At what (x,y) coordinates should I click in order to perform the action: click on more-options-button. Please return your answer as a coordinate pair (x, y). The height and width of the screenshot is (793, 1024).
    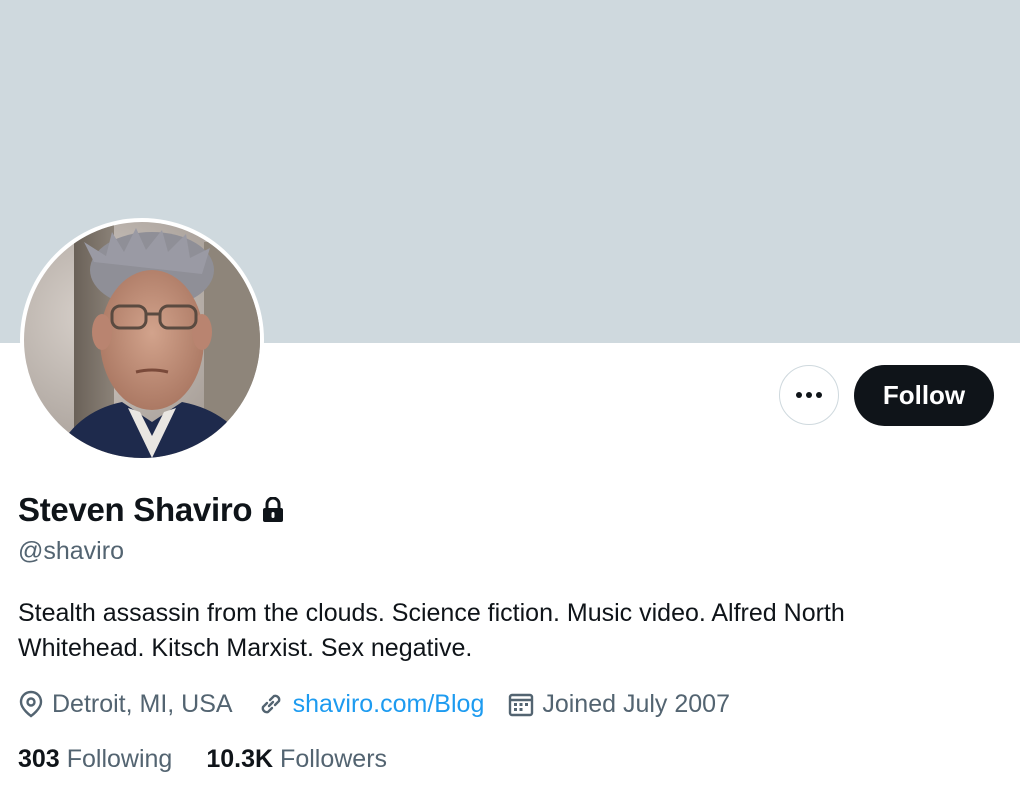
    Looking at the image, I should click on (809, 395).